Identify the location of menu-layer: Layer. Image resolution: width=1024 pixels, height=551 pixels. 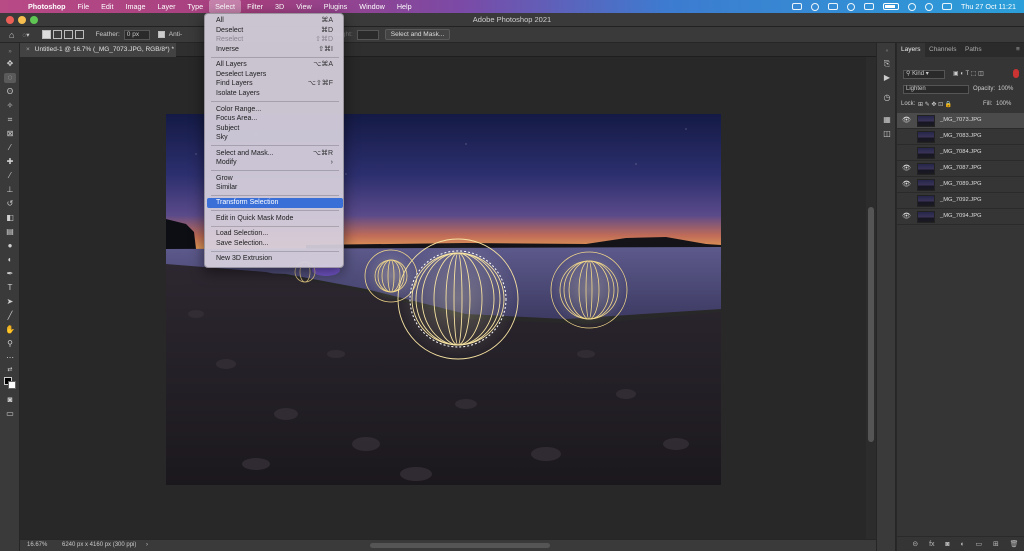
(167, 6).